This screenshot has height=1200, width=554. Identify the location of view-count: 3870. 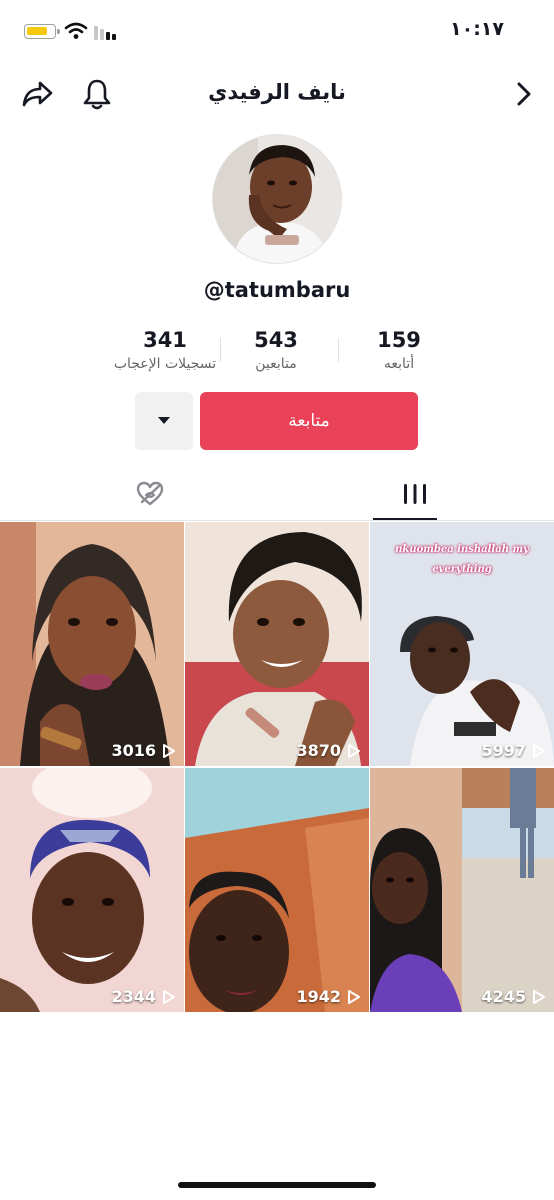
(328, 750).